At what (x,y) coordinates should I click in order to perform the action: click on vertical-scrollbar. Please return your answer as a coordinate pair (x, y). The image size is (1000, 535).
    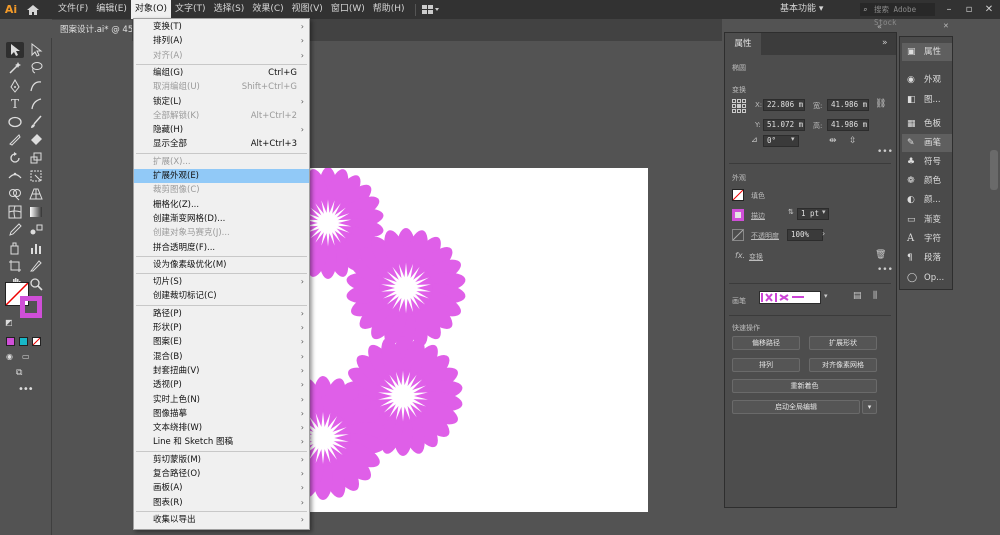
    Looking at the image, I should click on (994, 170).